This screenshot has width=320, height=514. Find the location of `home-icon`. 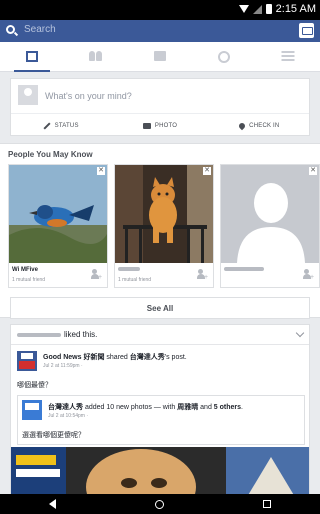

home-icon is located at coordinates (159, 504).